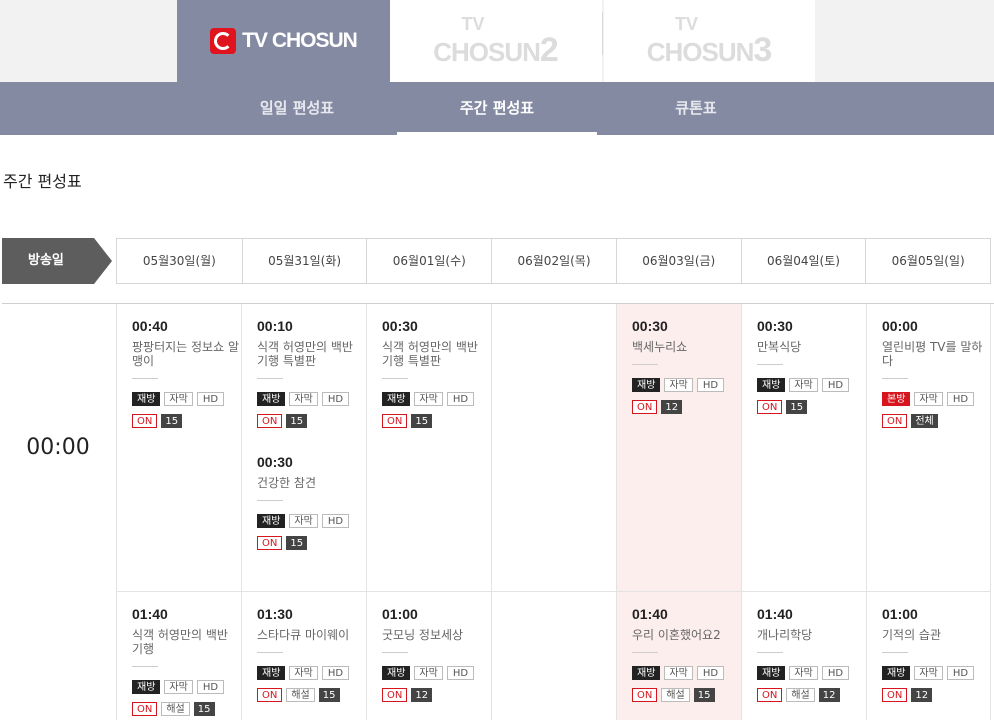 The width and height of the screenshot is (994, 720). Describe the element at coordinates (938, 410) in the screenshot. I see `badge-group: 본방 자막 HD ON 전체` at that location.